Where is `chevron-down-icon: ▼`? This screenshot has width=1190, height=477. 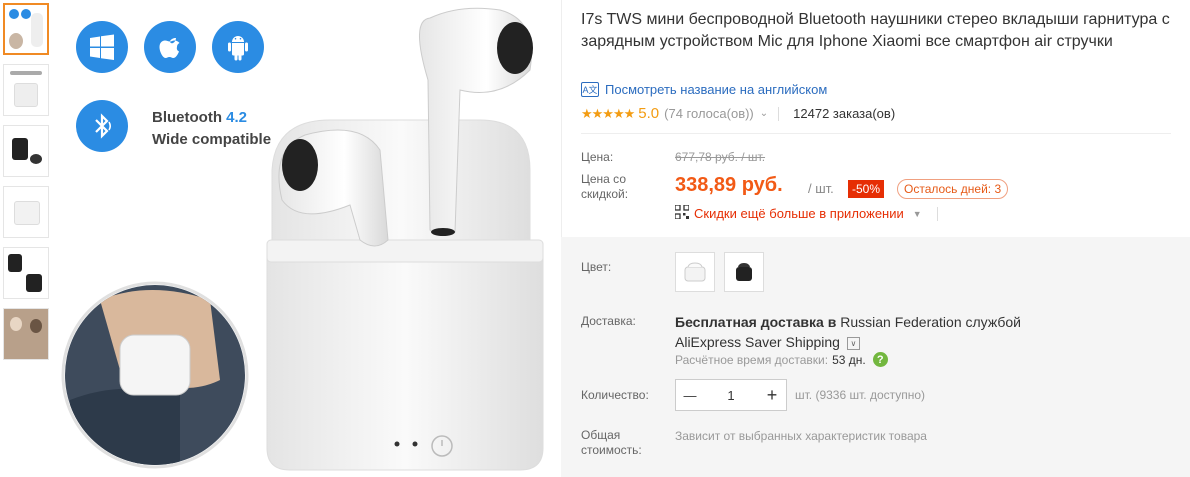
chevron-down-icon: ▼ is located at coordinates (917, 213).